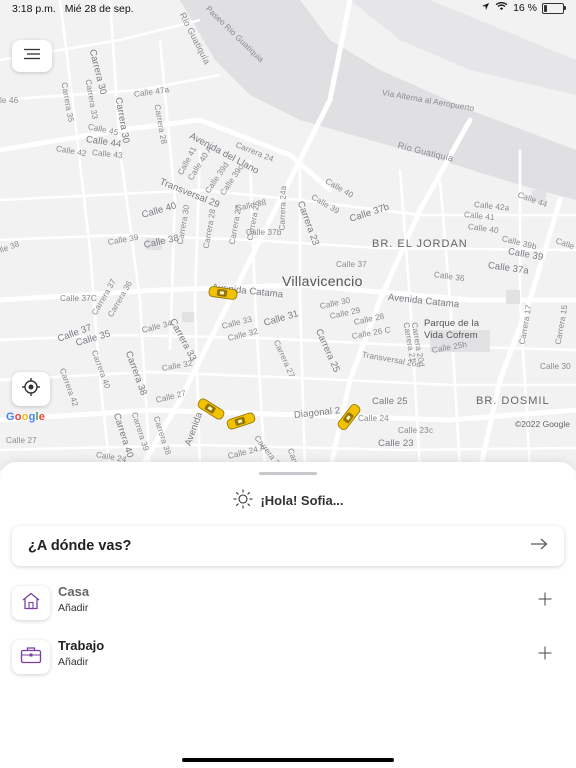 The height and width of the screenshot is (768, 576). I want to click on briefcase-icon, so click(31, 657).